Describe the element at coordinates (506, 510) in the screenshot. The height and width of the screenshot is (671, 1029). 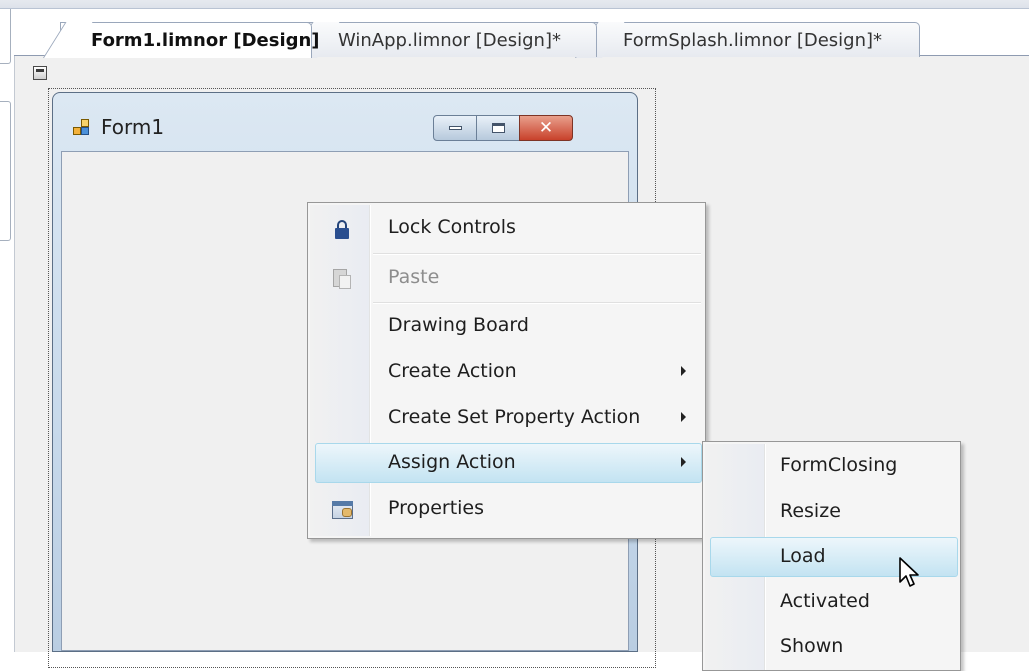
I see `menu-item-properties: Properties` at that location.